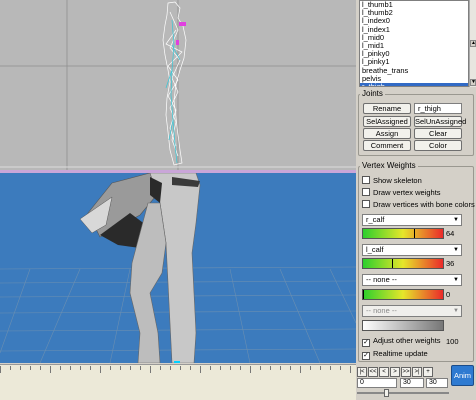 The width and height of the screenshot is (476, 400). I want to click on list-item-selected: r_thigh, so click(414, 84).